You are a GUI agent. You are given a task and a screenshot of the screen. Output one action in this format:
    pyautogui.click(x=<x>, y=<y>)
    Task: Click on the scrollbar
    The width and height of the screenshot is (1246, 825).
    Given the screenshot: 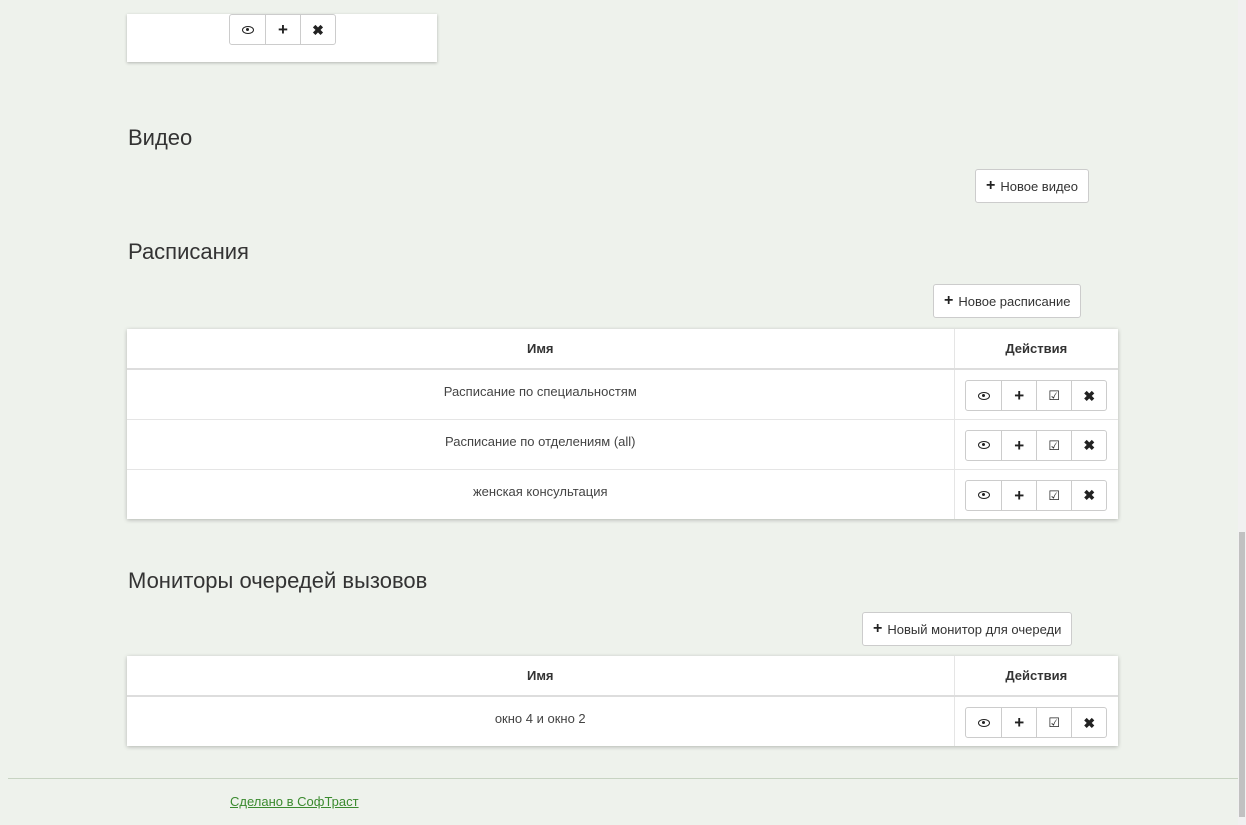 What is the action you would take?
    pyautogui.click(x=1242, y=412)
    